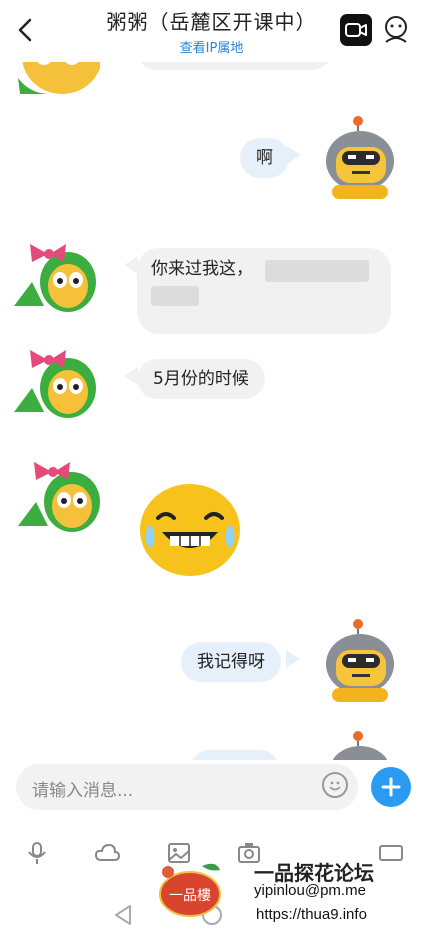  What do you see at coordinates (310, 890) in the screenshot?
I see `watermark-email: yipinlou@pm.me` at bounding box center [310, 890].